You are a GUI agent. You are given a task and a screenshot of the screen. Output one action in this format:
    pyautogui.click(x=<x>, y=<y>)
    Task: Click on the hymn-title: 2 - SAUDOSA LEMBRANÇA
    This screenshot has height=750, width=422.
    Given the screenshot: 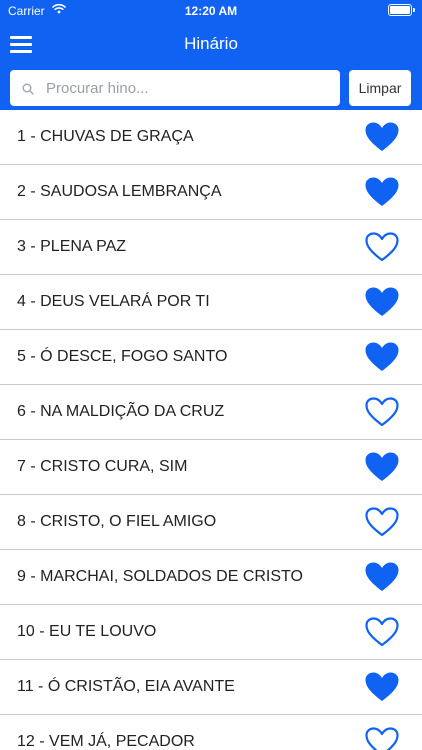 What is the action you would take?
    pyautogui.click(x=119, y=191)
    